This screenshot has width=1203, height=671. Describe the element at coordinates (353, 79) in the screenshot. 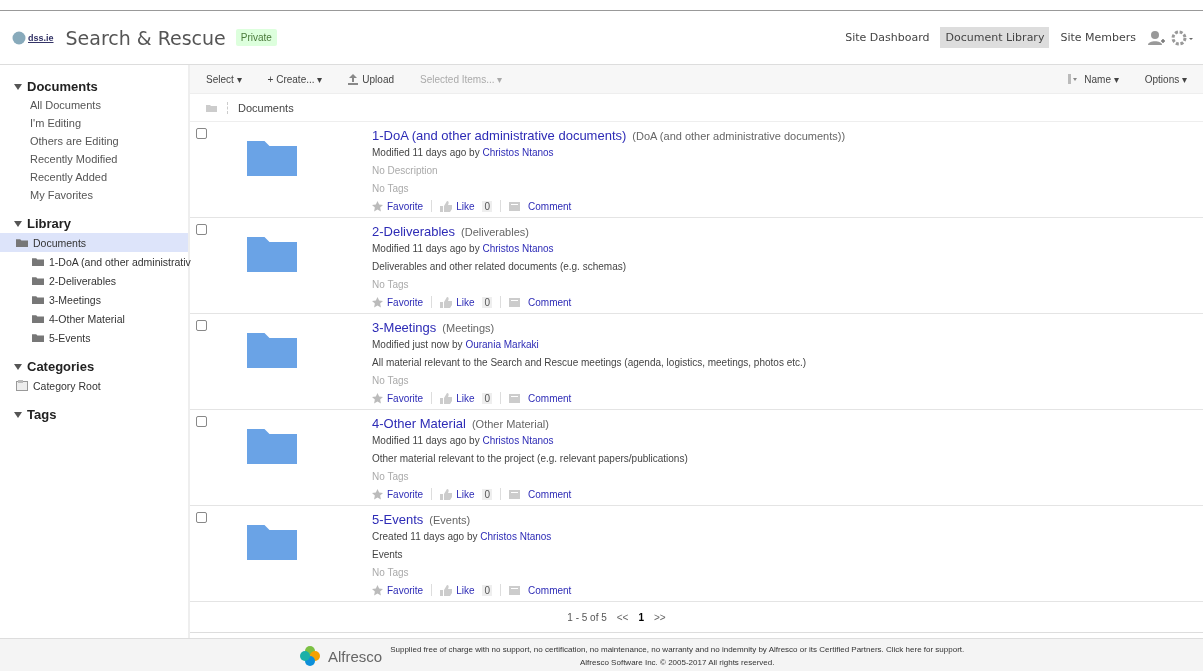

I see `upload-icon` at that location.